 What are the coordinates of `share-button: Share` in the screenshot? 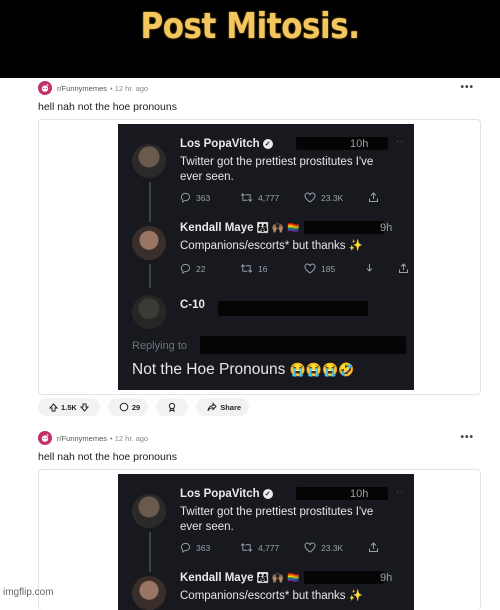 It's located at (223, 407).